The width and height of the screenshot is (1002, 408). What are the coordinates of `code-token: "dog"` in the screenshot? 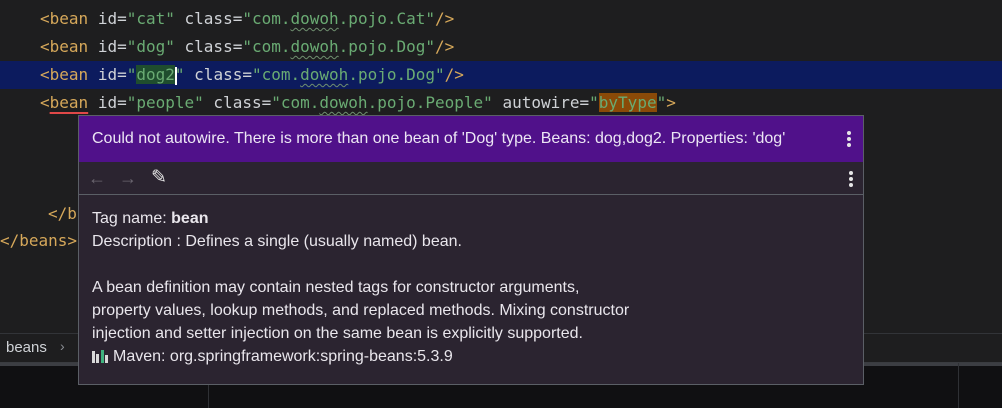 It's located at (150, 46).